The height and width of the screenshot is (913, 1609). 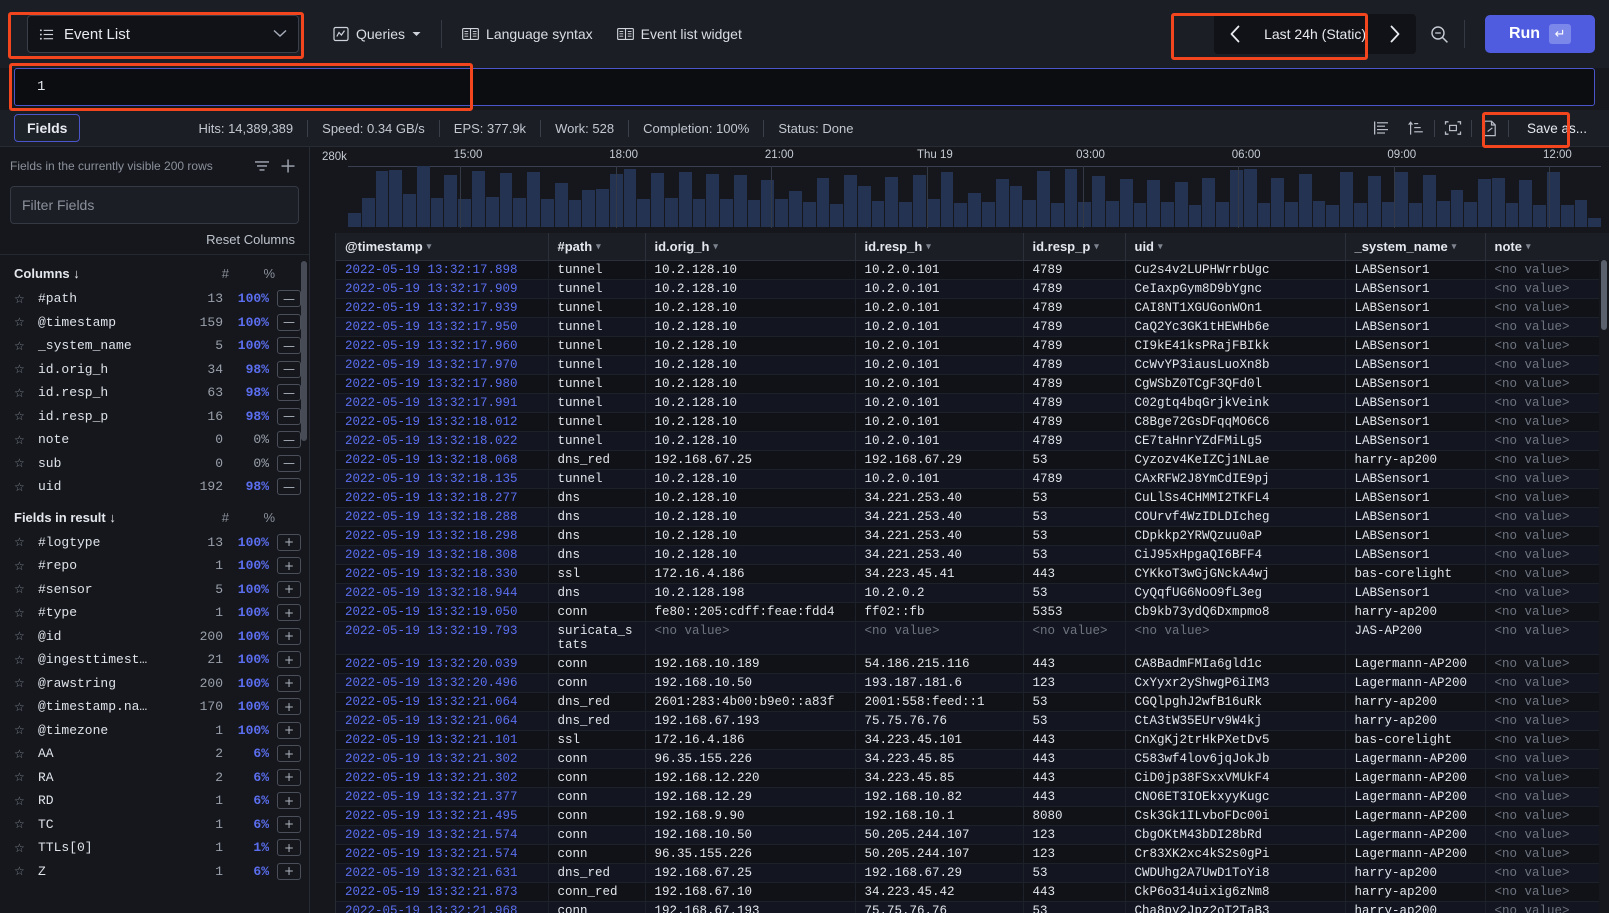 I want to click on field-row: ☆ #repo 1 100% +, so click(x=154, y=566).